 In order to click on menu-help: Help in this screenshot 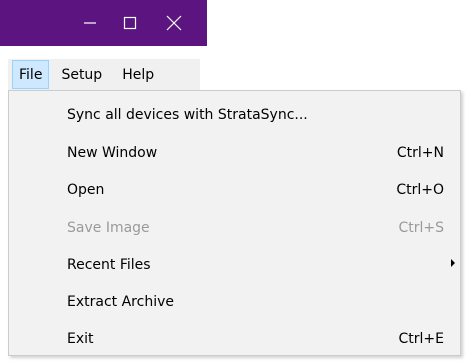, I will do `click(138, 74)`.